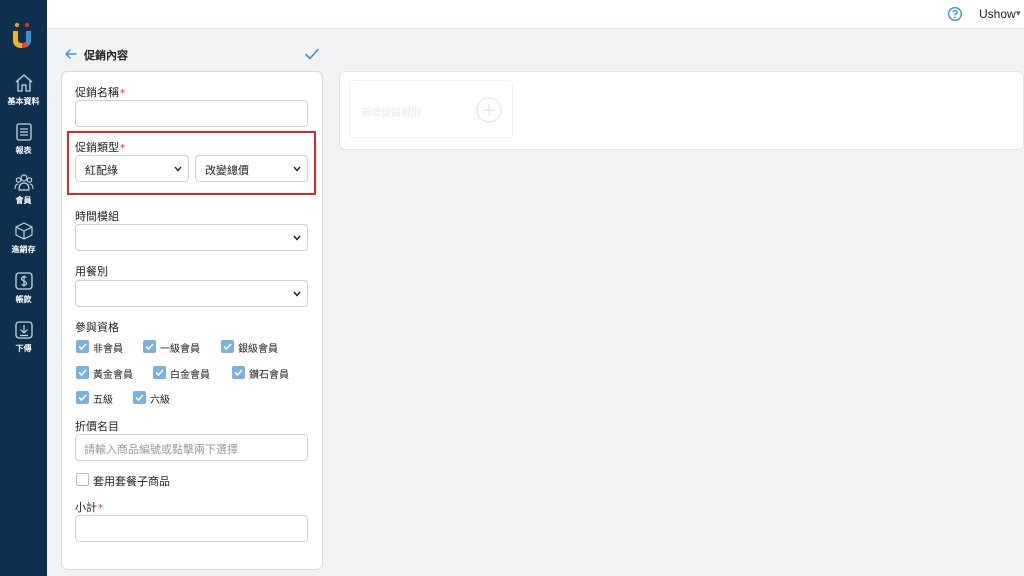 Image resolution: width=1024 pixels, height=576 pixels. I want to click on subtotal-label-text: 小計, so click(86, 507).